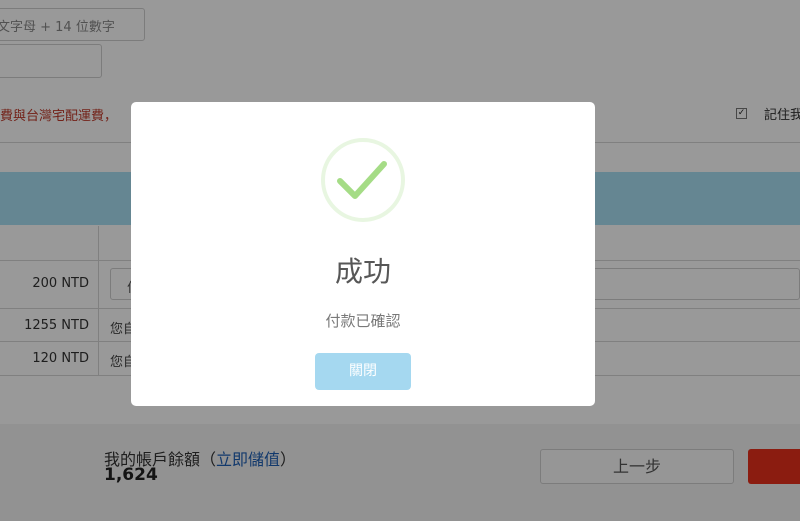  I want to click on close-button: 關閉, so click(363, 371).